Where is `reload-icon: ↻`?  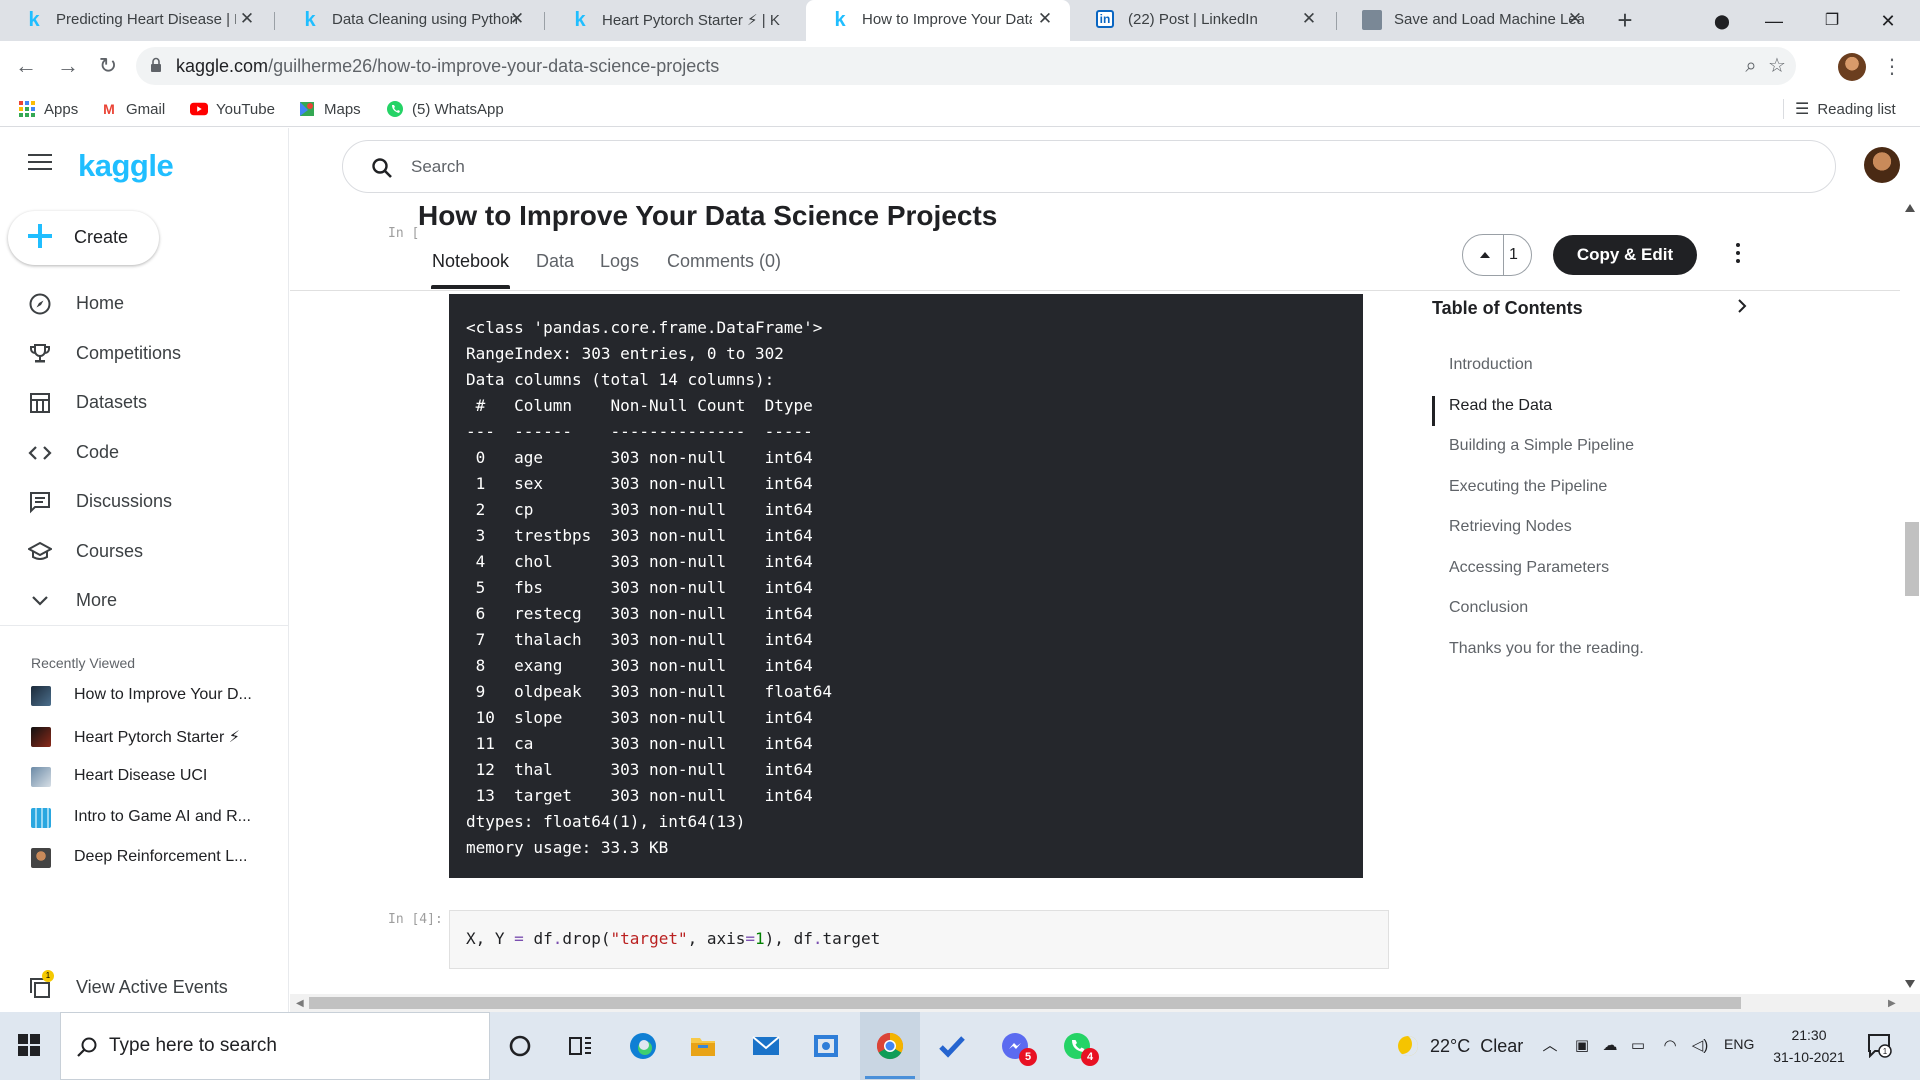 reload-icon: ↻ is located at coordinates (108, 66).